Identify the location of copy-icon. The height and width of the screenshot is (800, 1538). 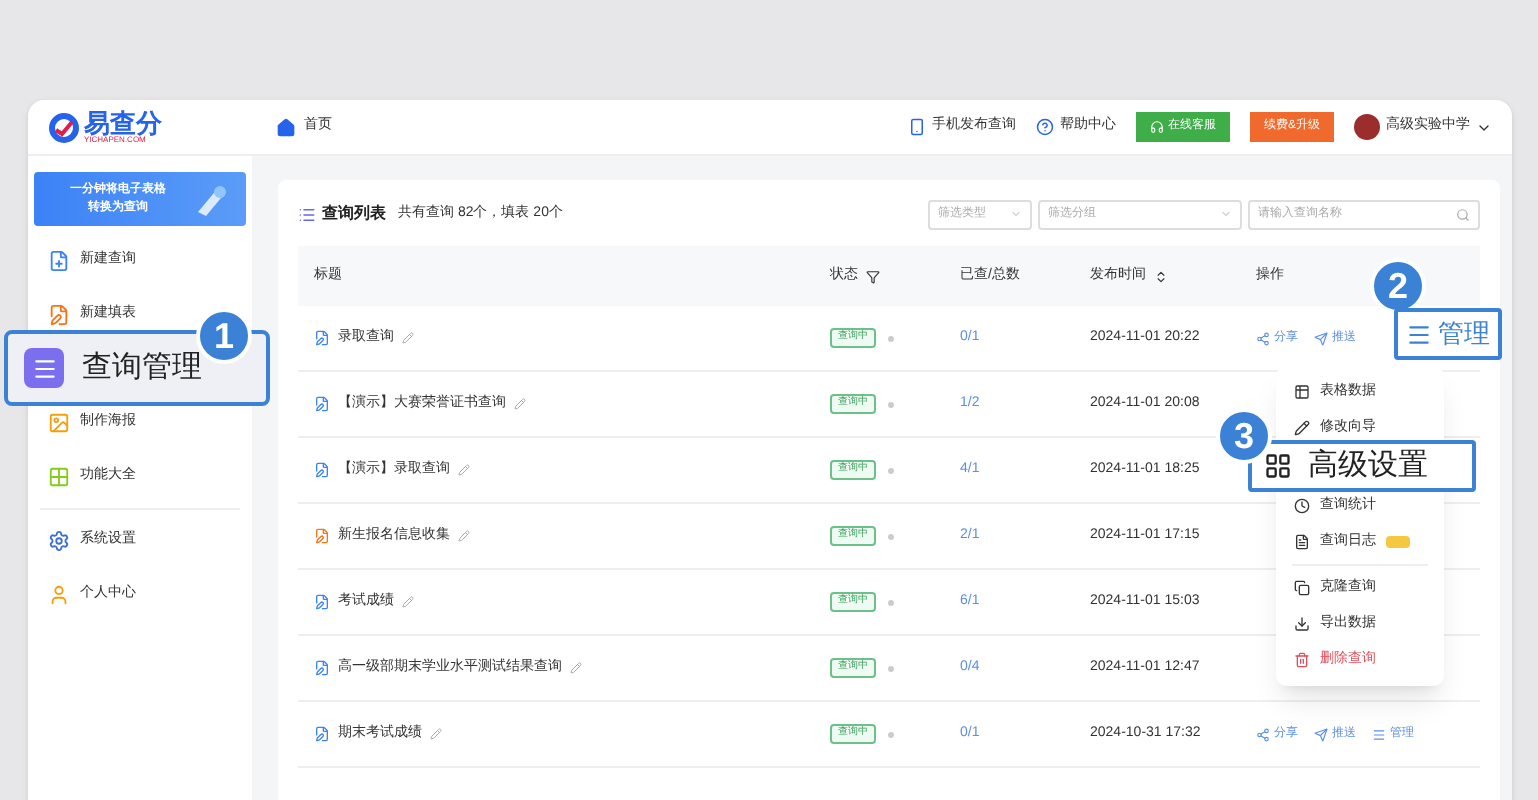
(1302, 588).